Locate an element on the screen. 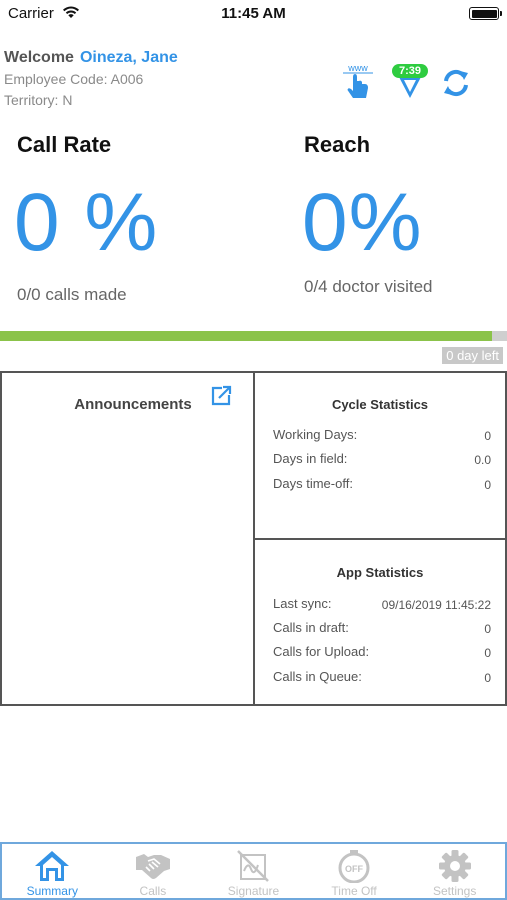 The height and width of the screenshot is (900, 507). days-time-off-value: 0 is located at coordinates (487, 485).